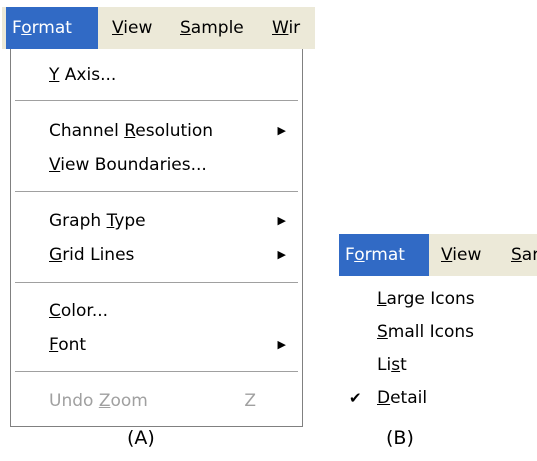 The image size is (537, 461). I want to click on view-dropdown-b: Large Icons Small Icons List ✔ Detail, so click(429, 348).